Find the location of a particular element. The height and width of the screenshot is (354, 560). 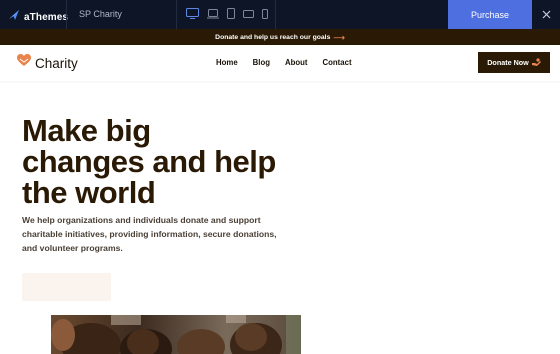

announcement-text: Donate and help us reach our goals is located at coordinates (273, 37).